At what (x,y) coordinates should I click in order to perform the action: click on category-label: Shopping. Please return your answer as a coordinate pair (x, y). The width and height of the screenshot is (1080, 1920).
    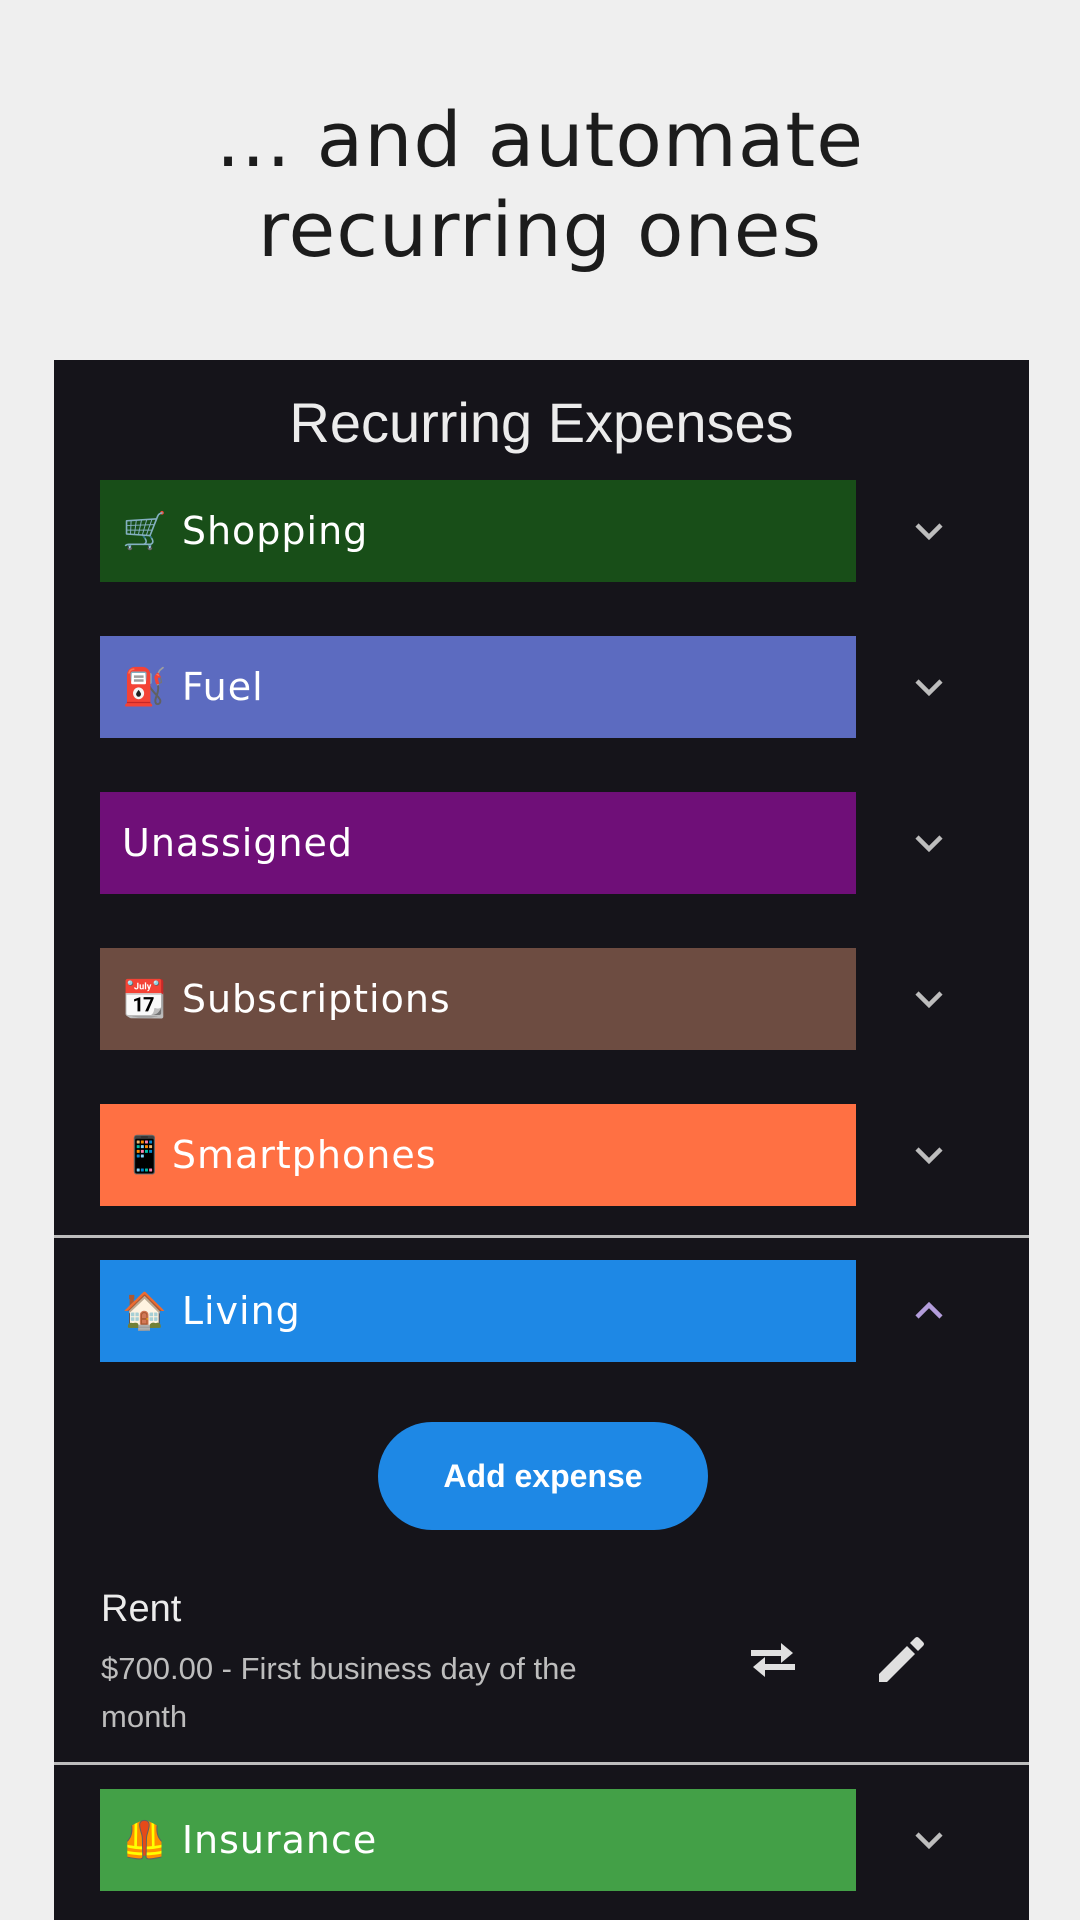
    Looking at the image, I should click on (275, 531).